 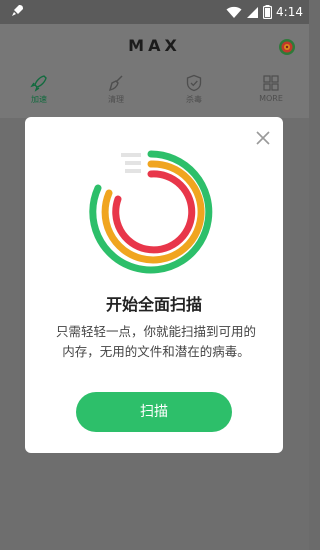 I want to click on tab-label: 杀毒, so click(x=194, y=99).